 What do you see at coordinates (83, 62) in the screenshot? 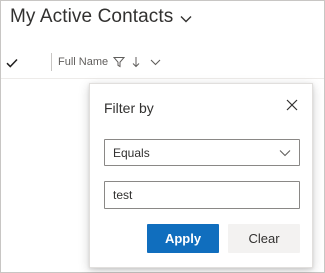
I see `column-header-label: Full Name` at bounding box center [83, 62].